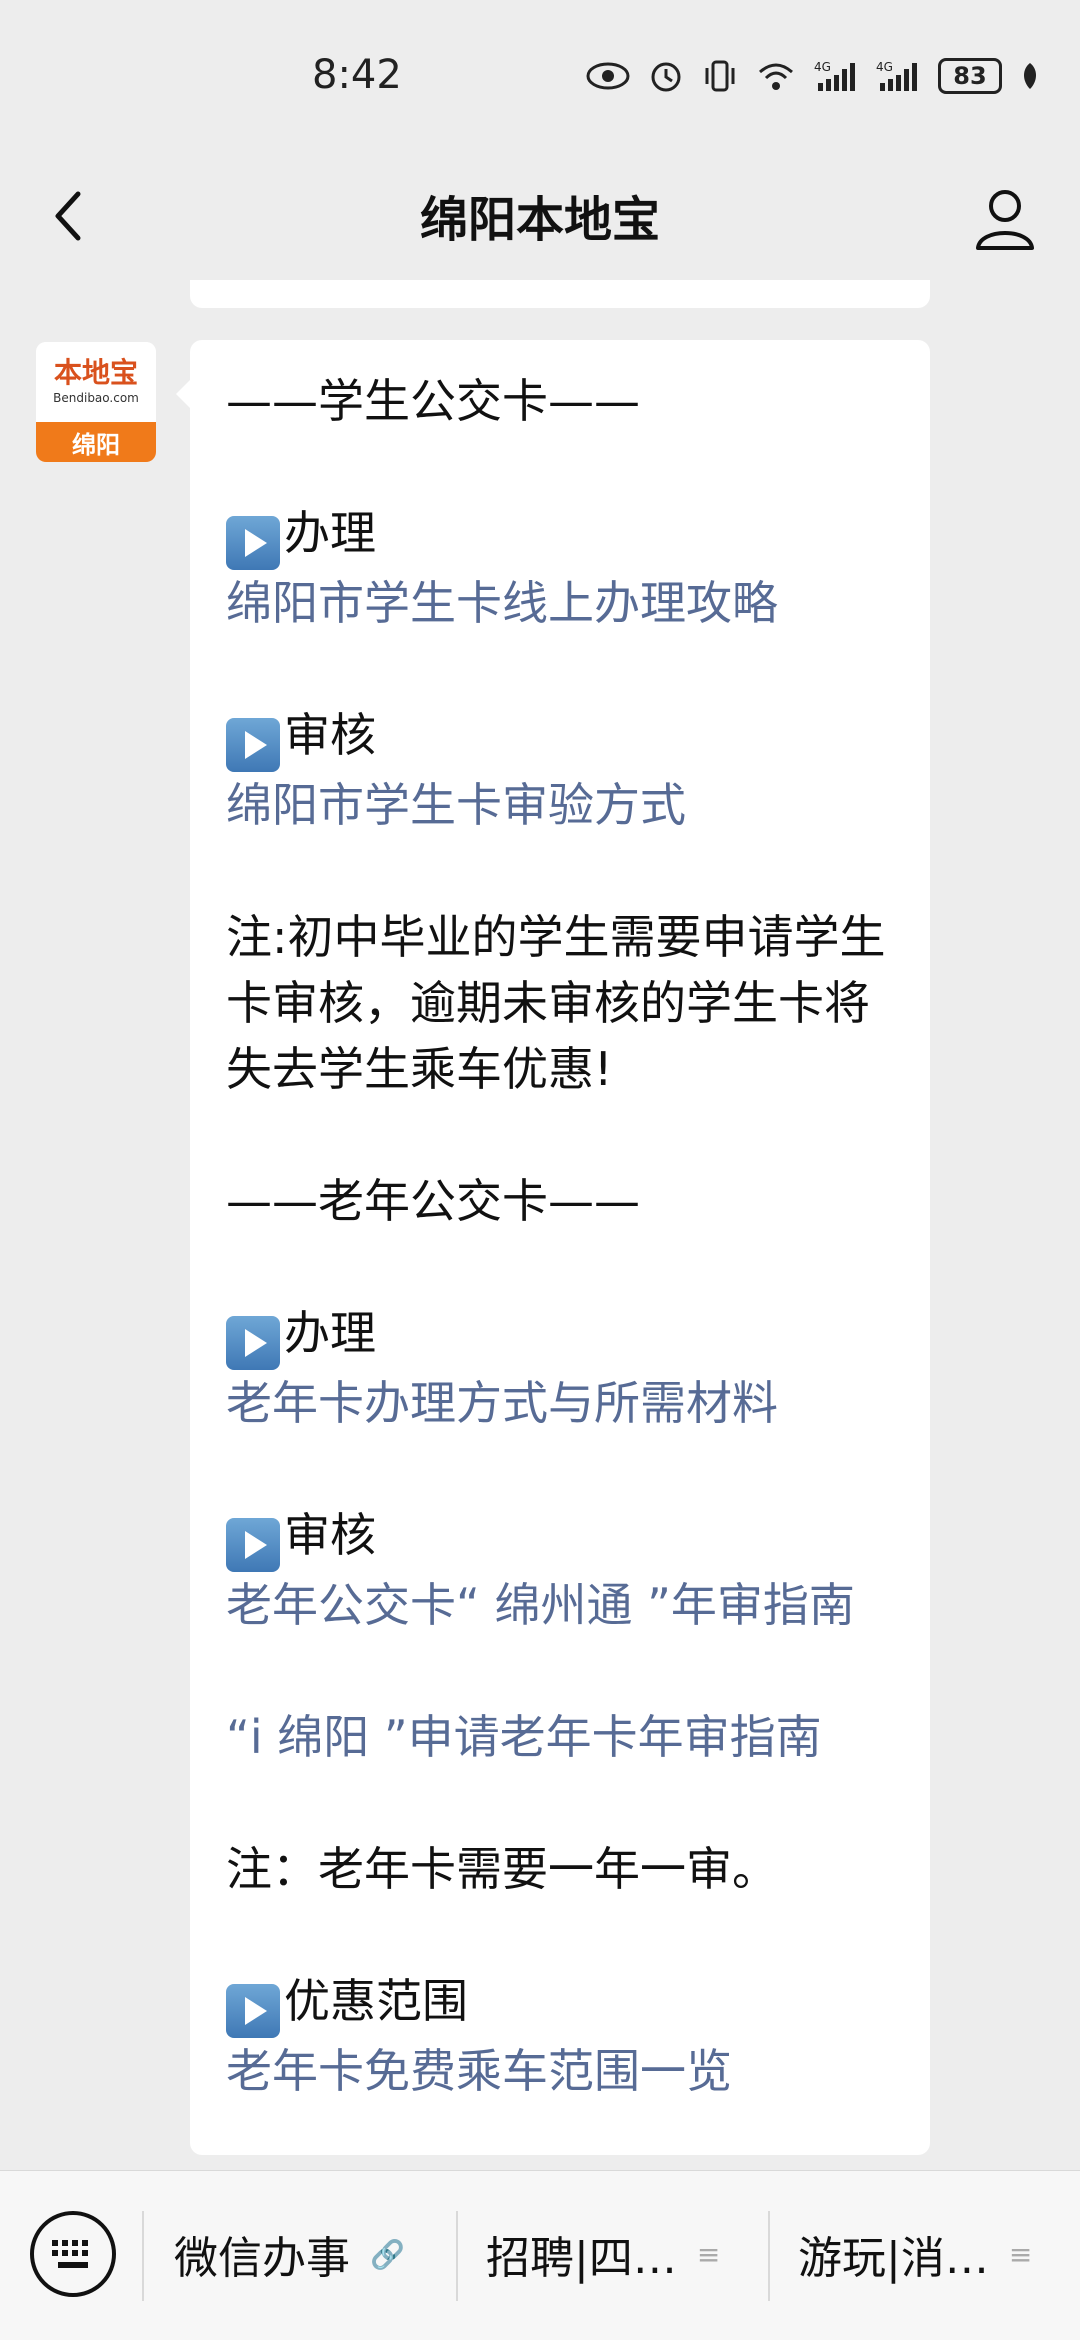  Describe the element at coordinates (560, 737) in the screenshot. I see `student-review-label-row: 审核` at that location.